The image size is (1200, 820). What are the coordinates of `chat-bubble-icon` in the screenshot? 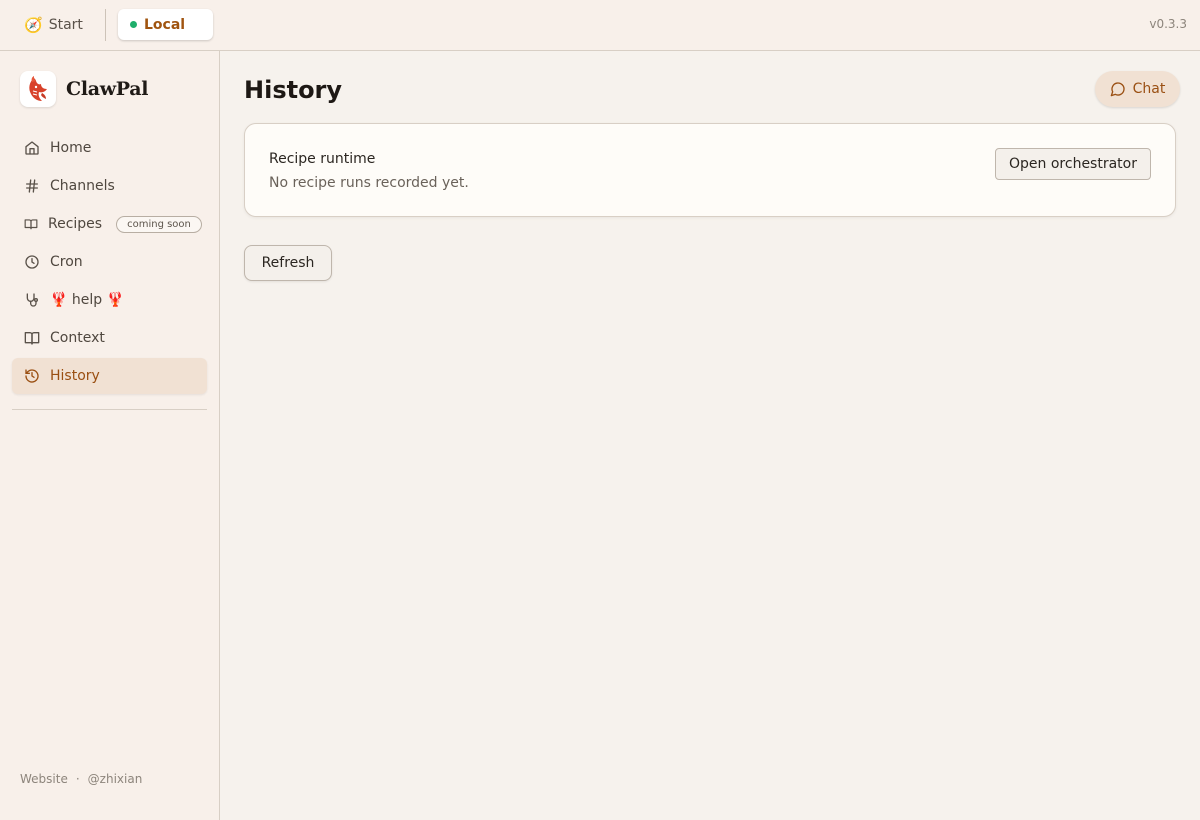 It's located at (1117, 89).